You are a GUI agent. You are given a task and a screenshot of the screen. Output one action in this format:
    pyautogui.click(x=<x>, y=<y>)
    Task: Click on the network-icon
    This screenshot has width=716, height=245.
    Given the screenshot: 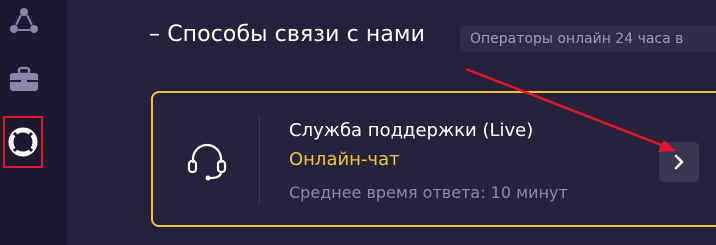 What is the action you would take?
    pyautogui.click(x=23, y=20)
    